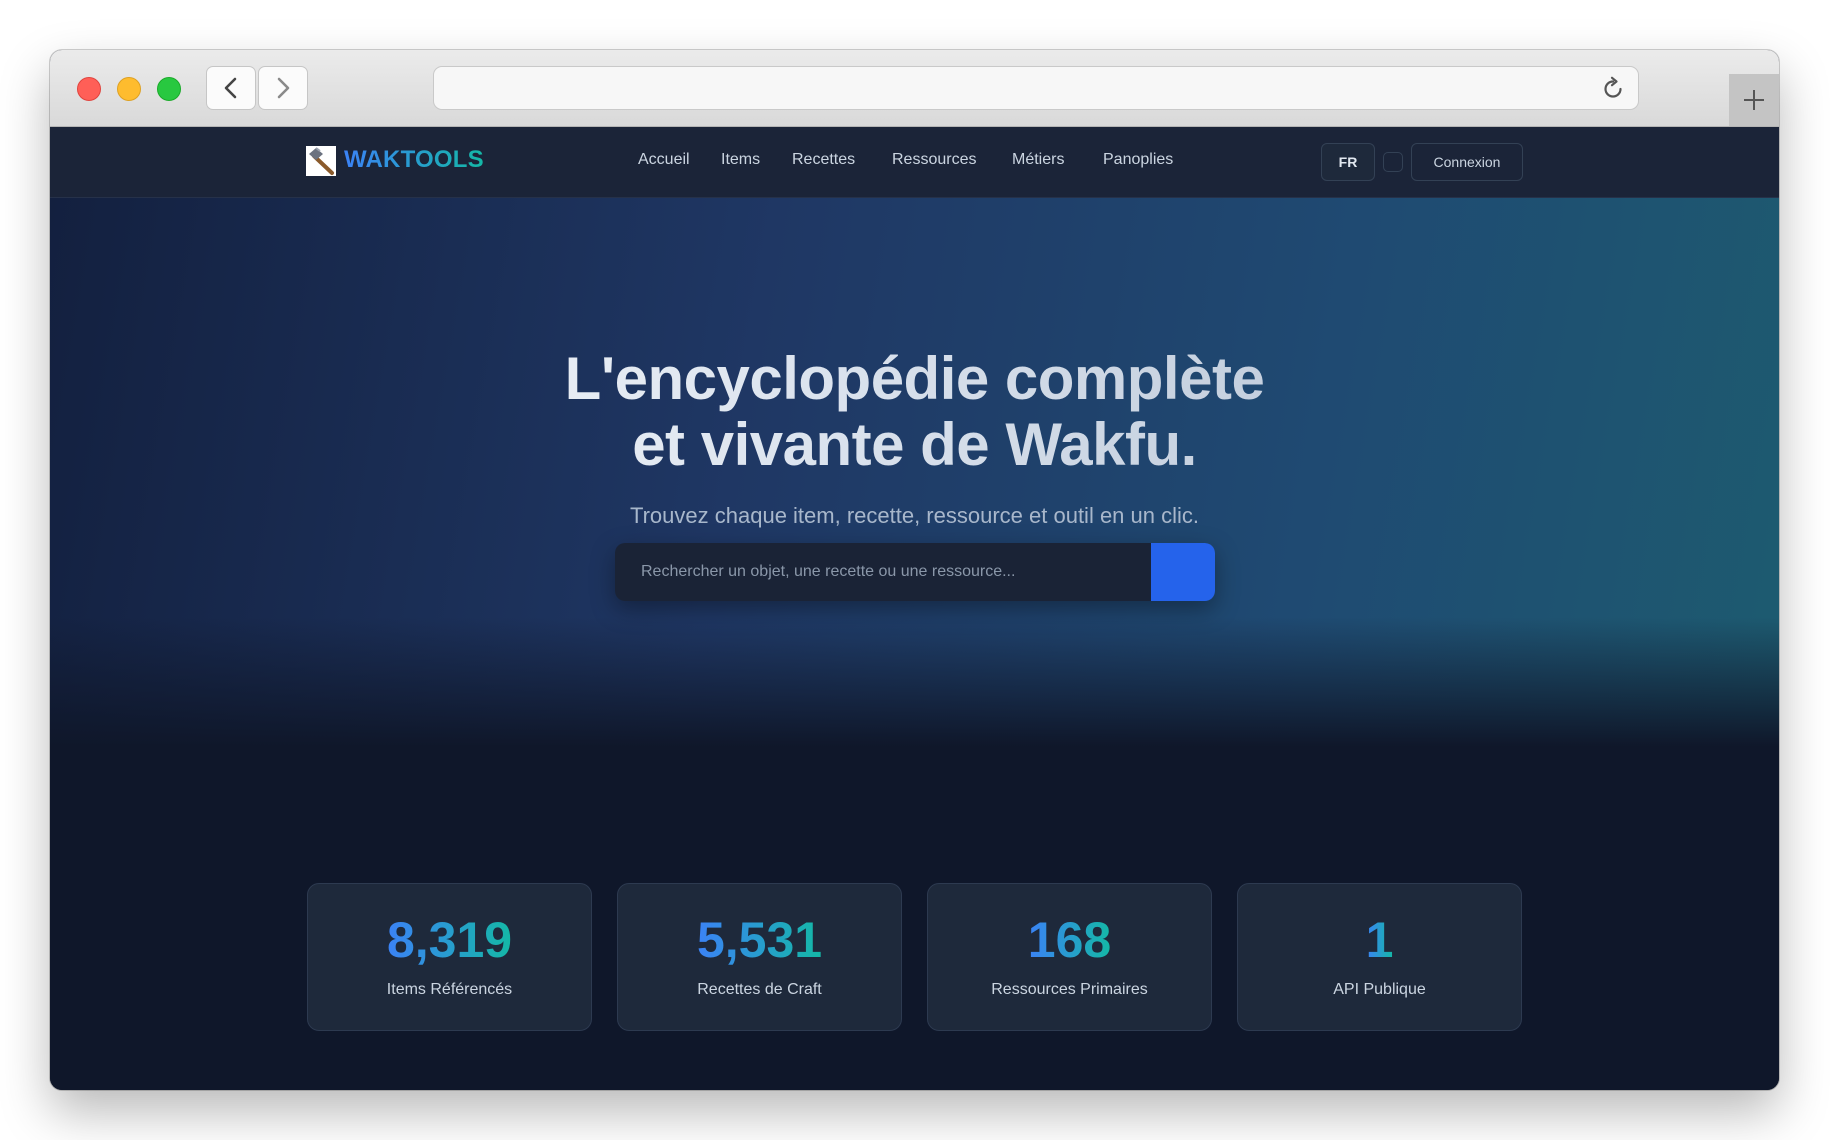  What do you see at coordinates (883, 572) in the screenshot?
I see `search-input` at bounding box center [883, 572].